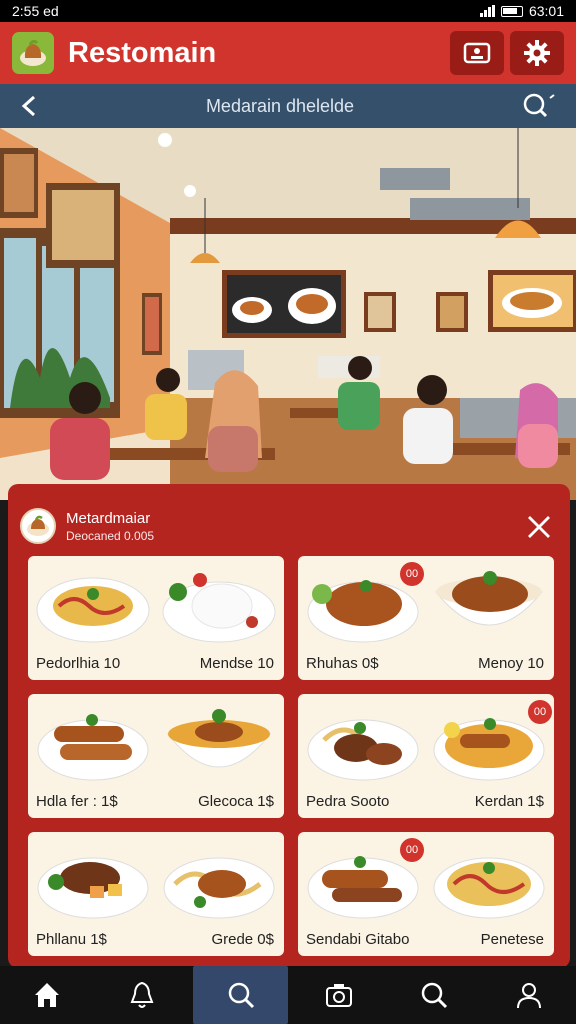 The width and height of the screenshot is (576, 1024). Describe the element at coordinates (358, 939) in the screenshot. I see `dish-label: Sendabi Gitabo` at that location.